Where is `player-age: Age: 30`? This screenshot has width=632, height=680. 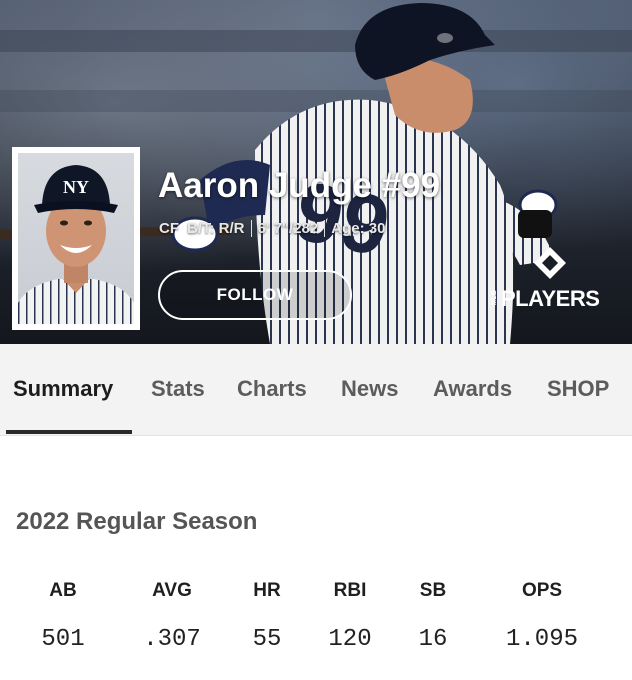
player-age: Age: 30 is located at coordinates (358, 228).